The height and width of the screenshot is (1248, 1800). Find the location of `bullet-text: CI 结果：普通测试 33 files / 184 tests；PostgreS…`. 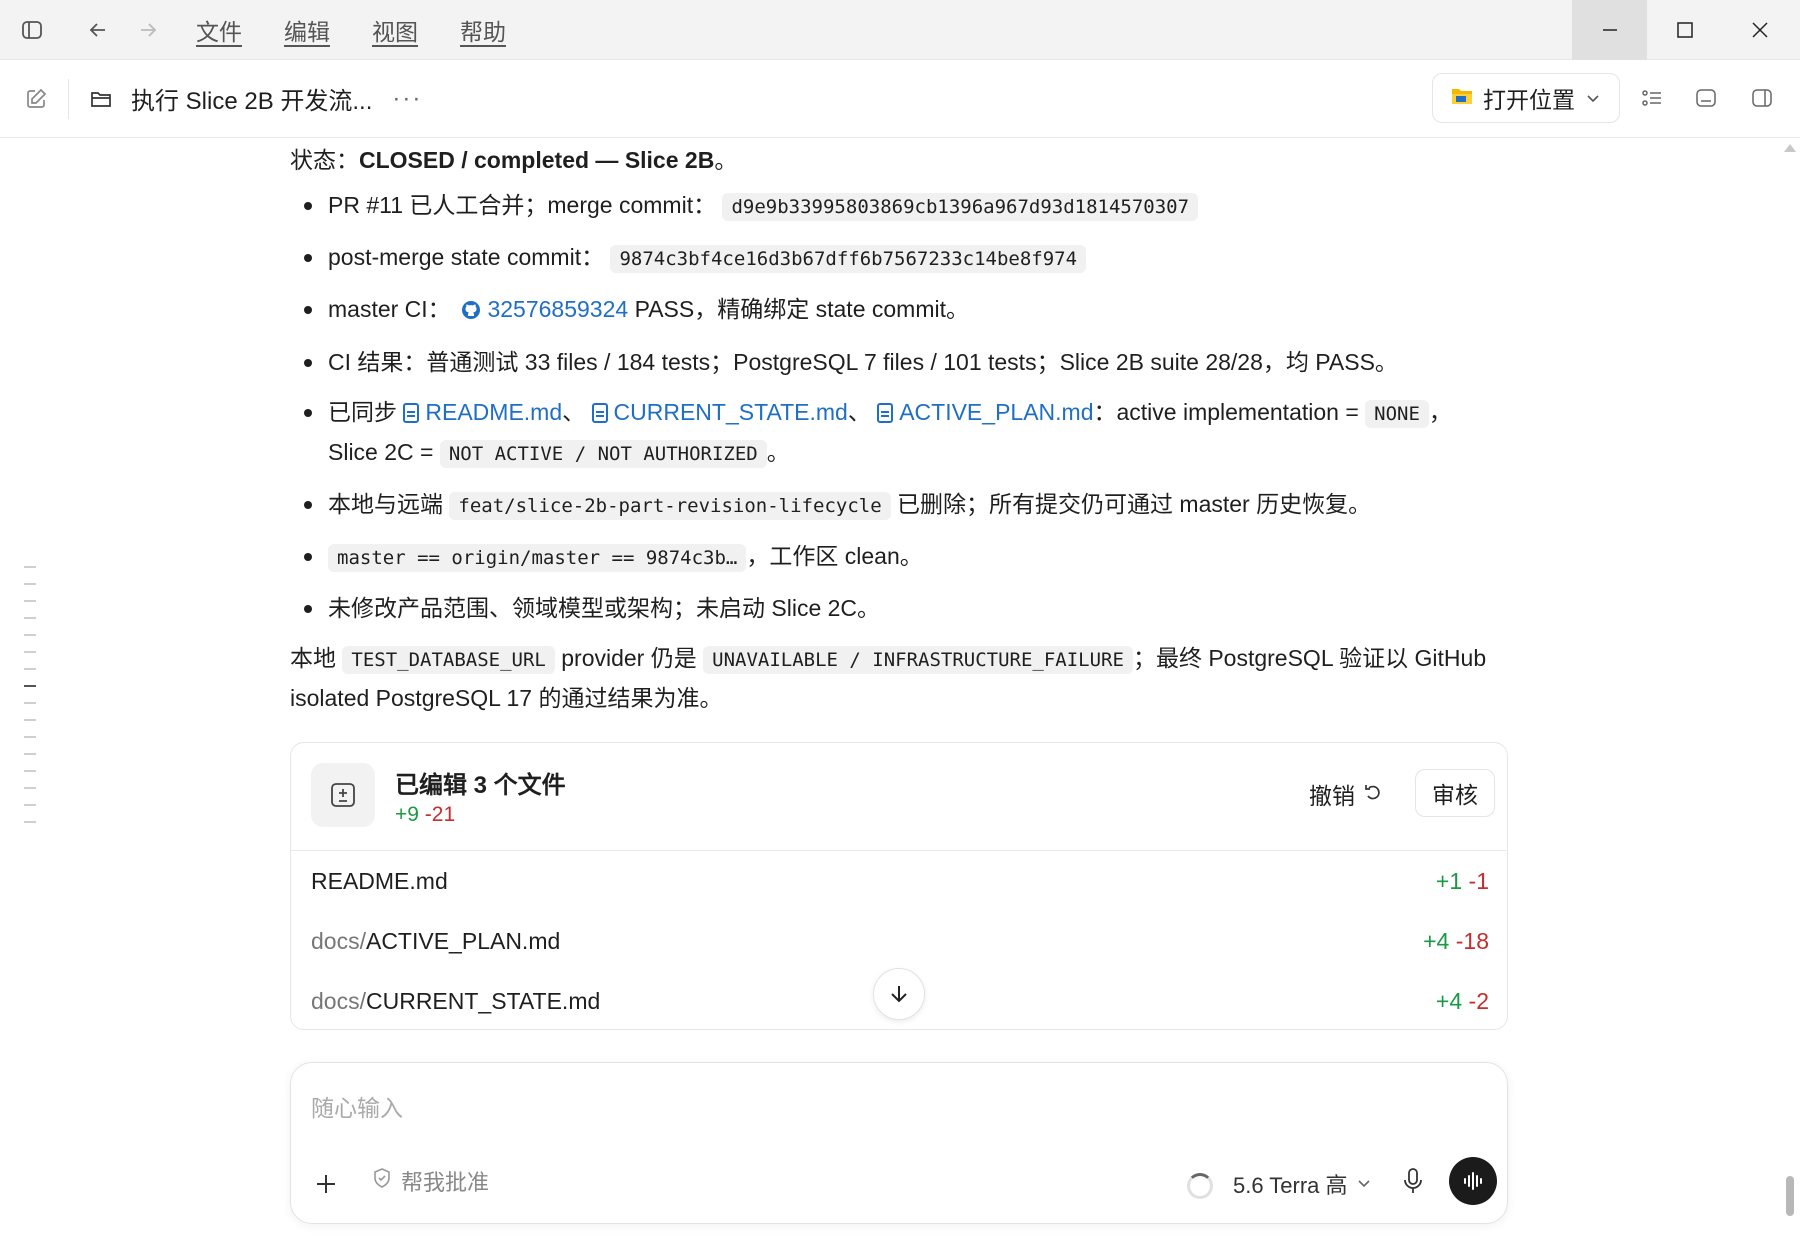

bullet-text: CI 结果：普通测试 33 files / 184 tests；PostgreS… is located at coordinates (863, 362).